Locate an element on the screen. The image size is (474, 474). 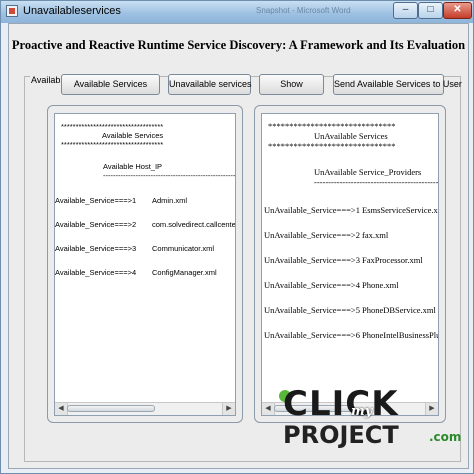
window-title: Unavailableservices is located at coordinates (72, 11).